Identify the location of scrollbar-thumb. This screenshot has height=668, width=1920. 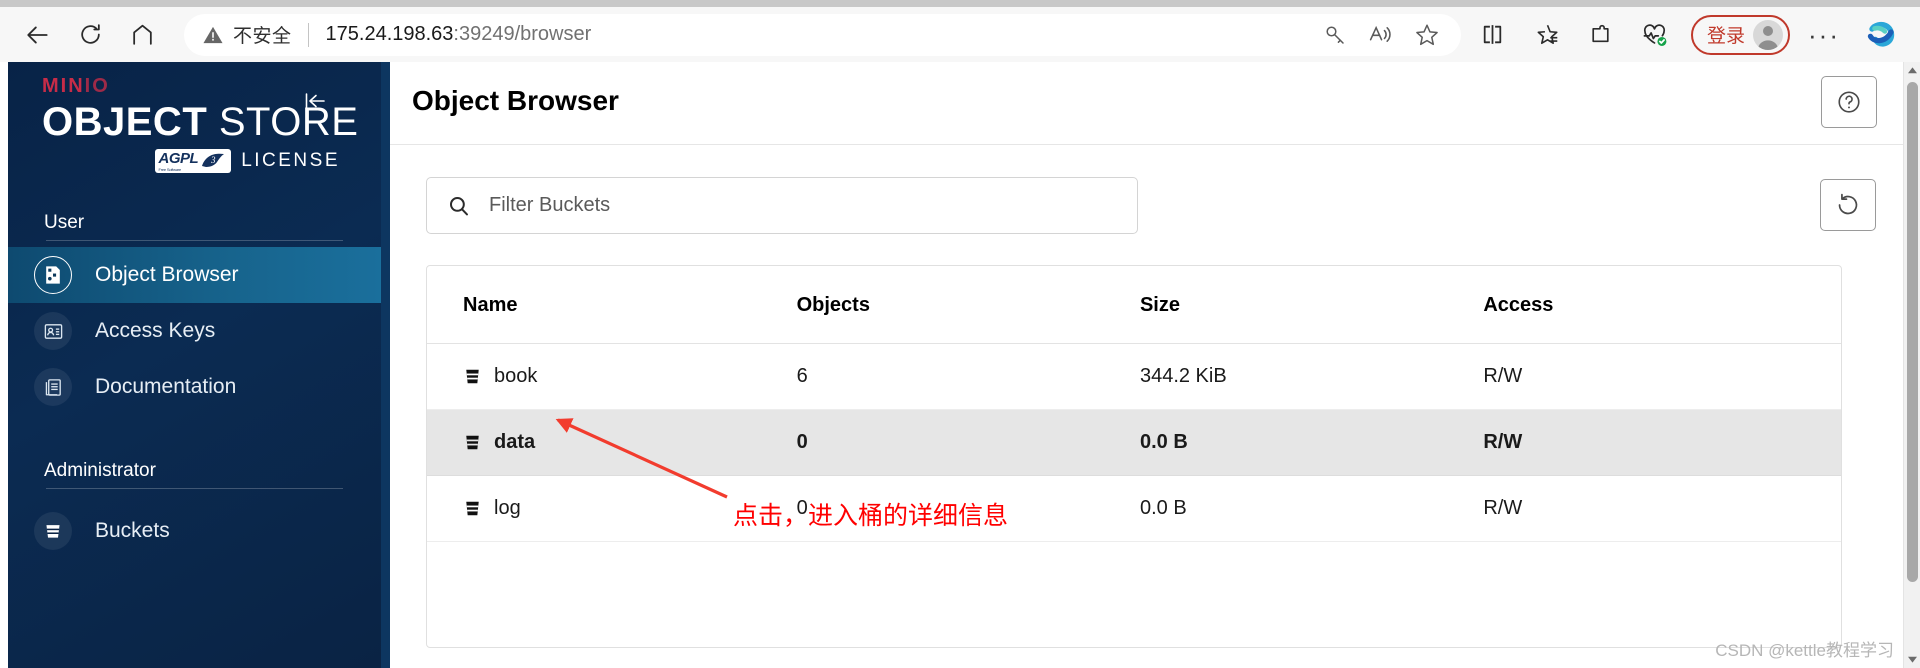
(1912, 332).